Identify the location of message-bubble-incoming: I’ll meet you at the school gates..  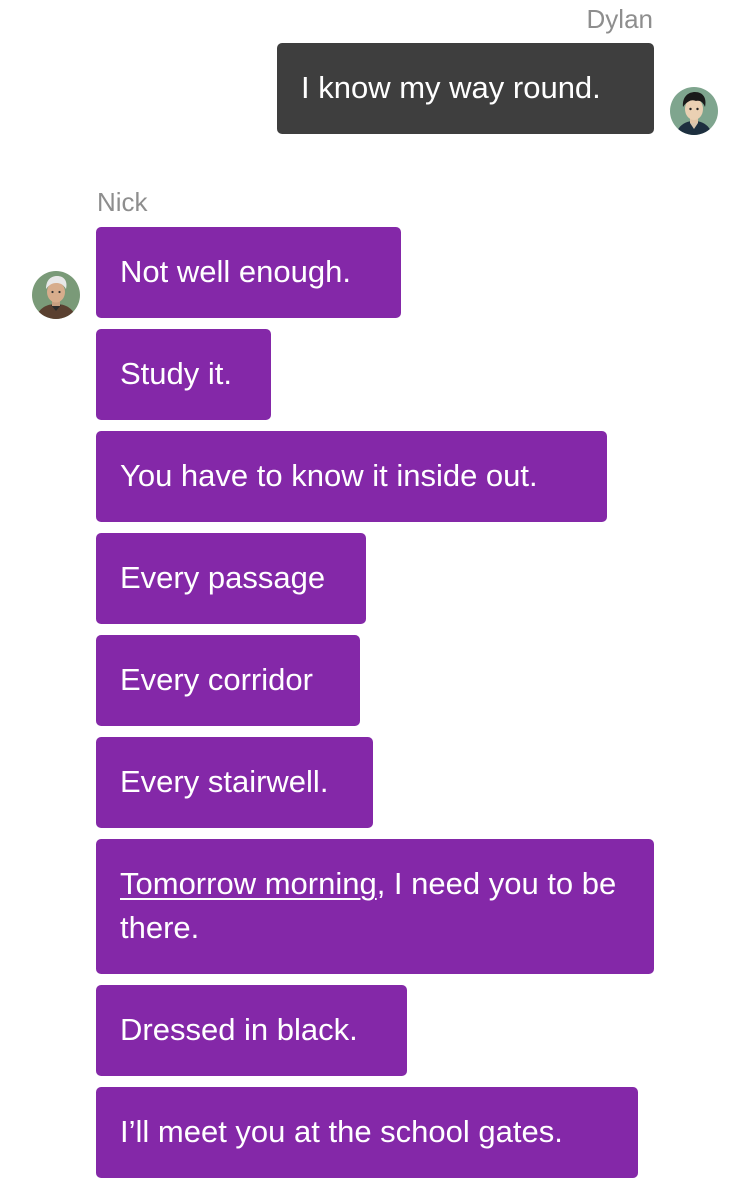
(367, 1132).